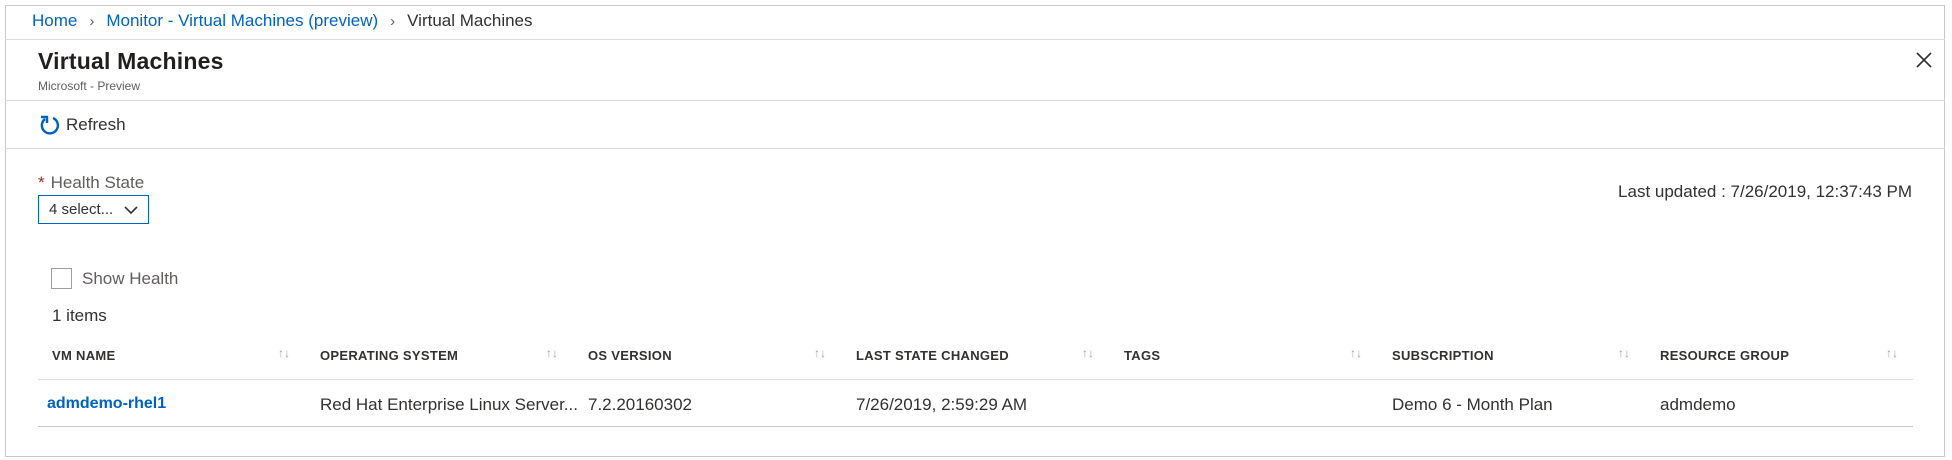  I want to click on close-button, so click(1924, 60).